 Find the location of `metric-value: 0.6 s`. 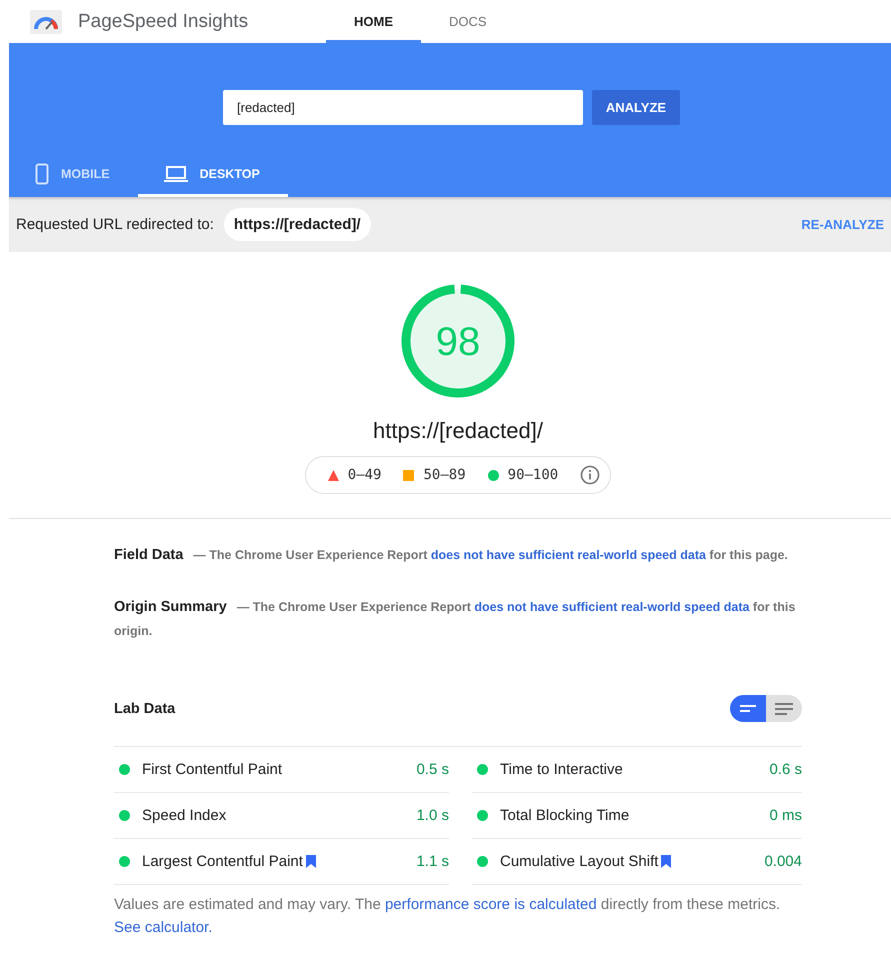

metric-value: 0.6 s is located at coordinates (785, 769).